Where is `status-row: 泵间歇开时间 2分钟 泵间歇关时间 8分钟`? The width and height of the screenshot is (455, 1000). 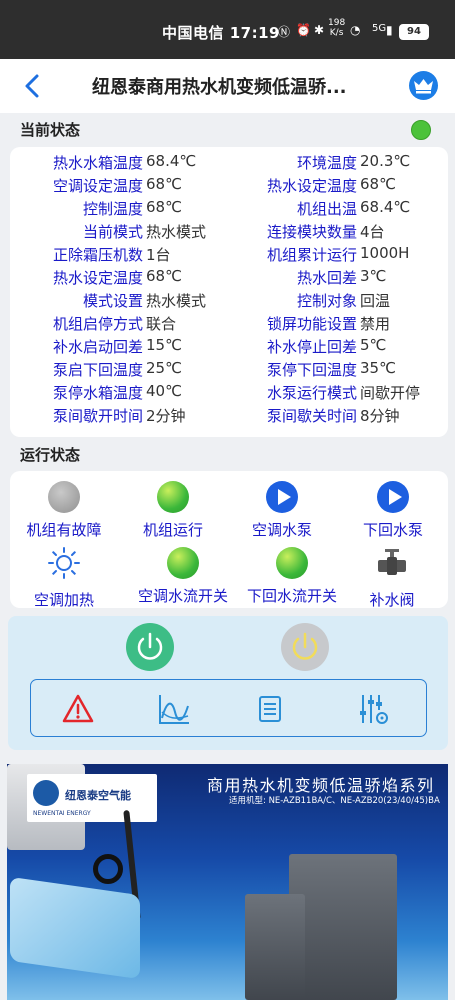 status-row: 泵间歇开时间 2分钟 泵间歇关时间 8分钟 is located at coordinates (226, 416).